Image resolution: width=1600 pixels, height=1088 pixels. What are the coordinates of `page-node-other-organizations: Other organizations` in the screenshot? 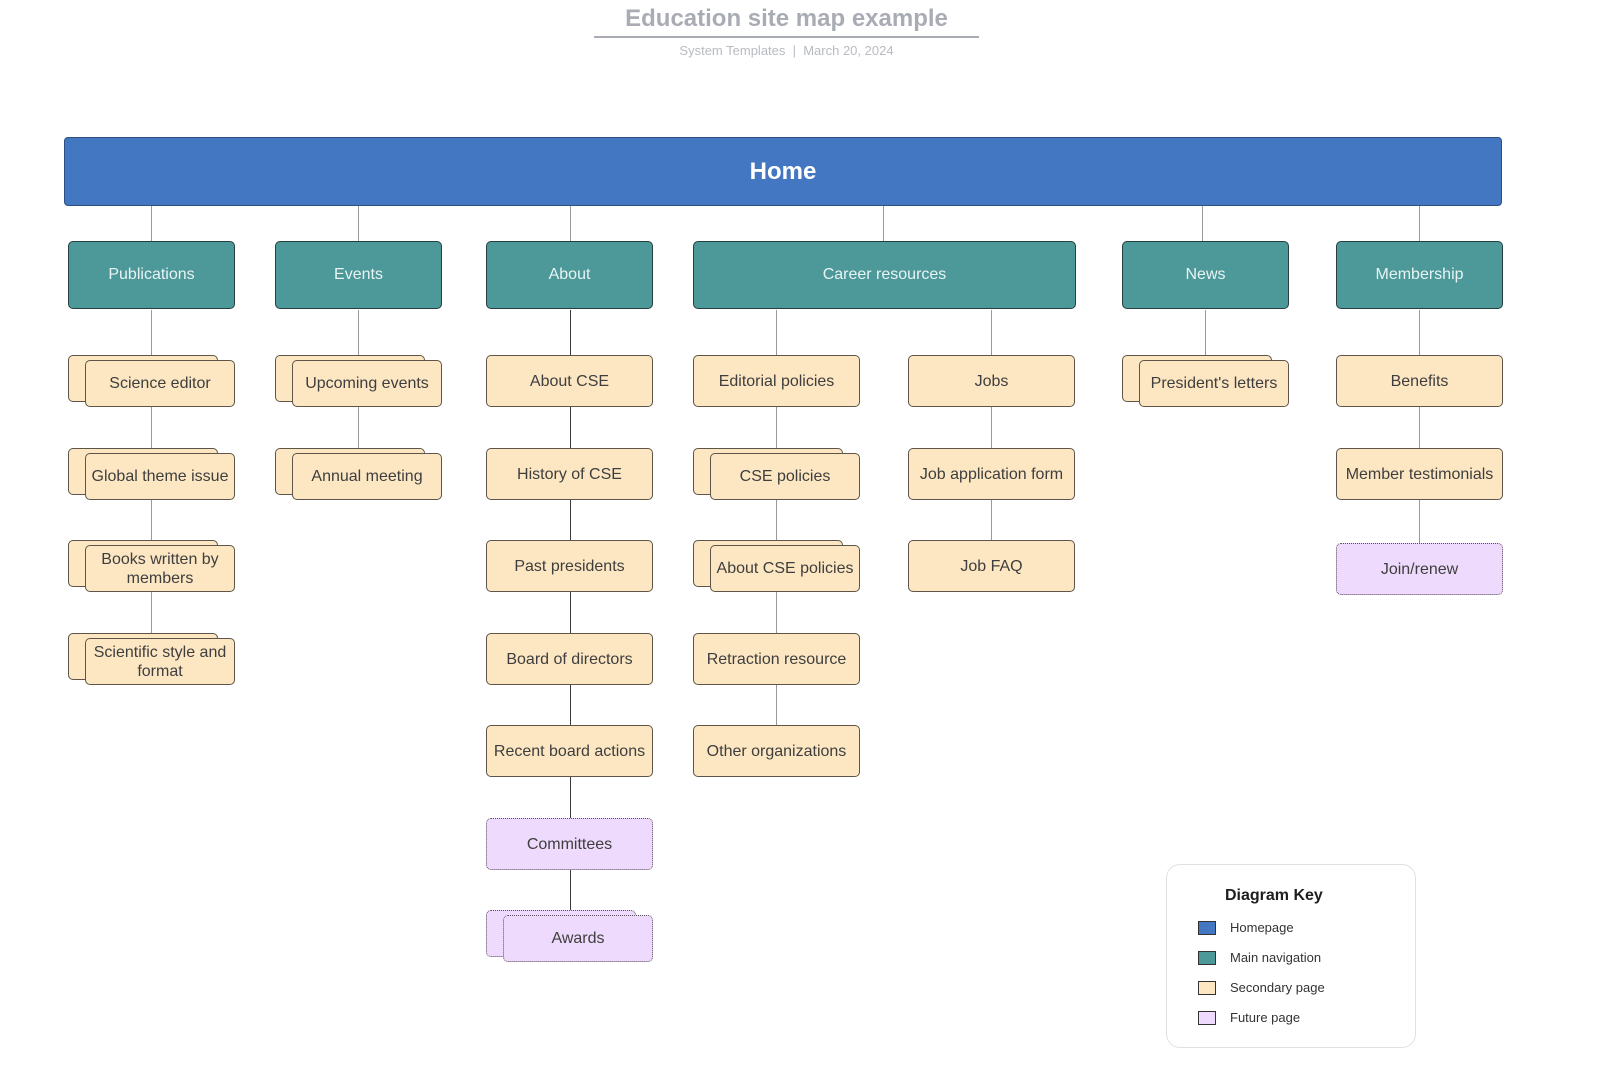 It's located at (776, 751).